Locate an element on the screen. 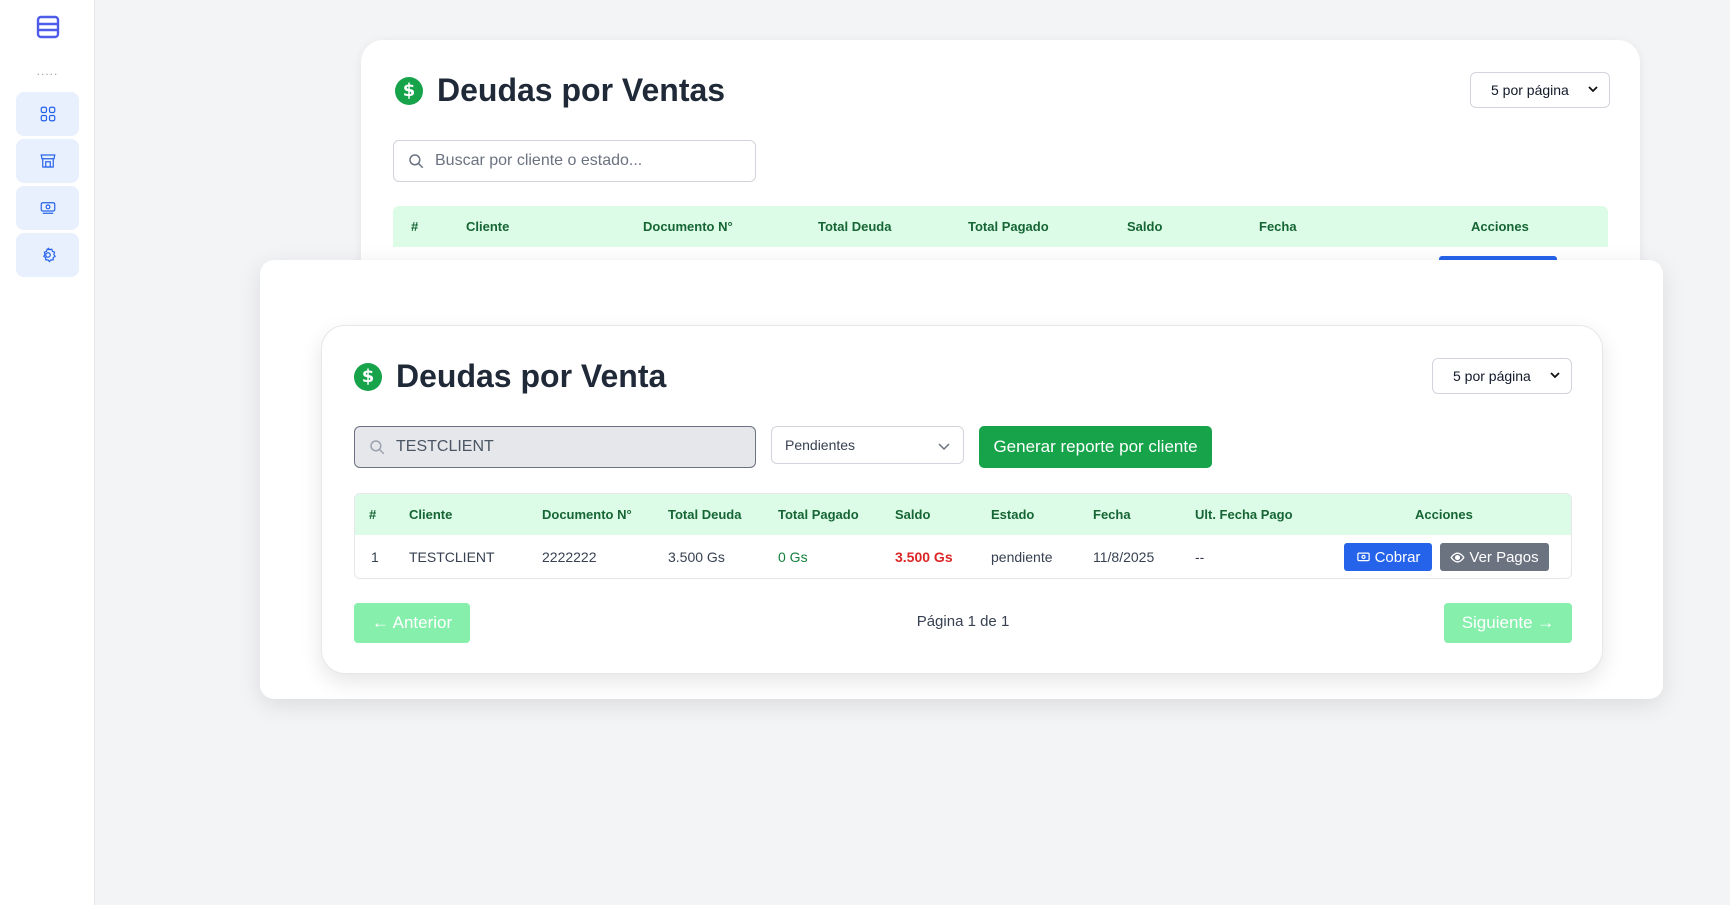  ver-pagos-button: Ver Pagos is located at coordinates (1494, 557).